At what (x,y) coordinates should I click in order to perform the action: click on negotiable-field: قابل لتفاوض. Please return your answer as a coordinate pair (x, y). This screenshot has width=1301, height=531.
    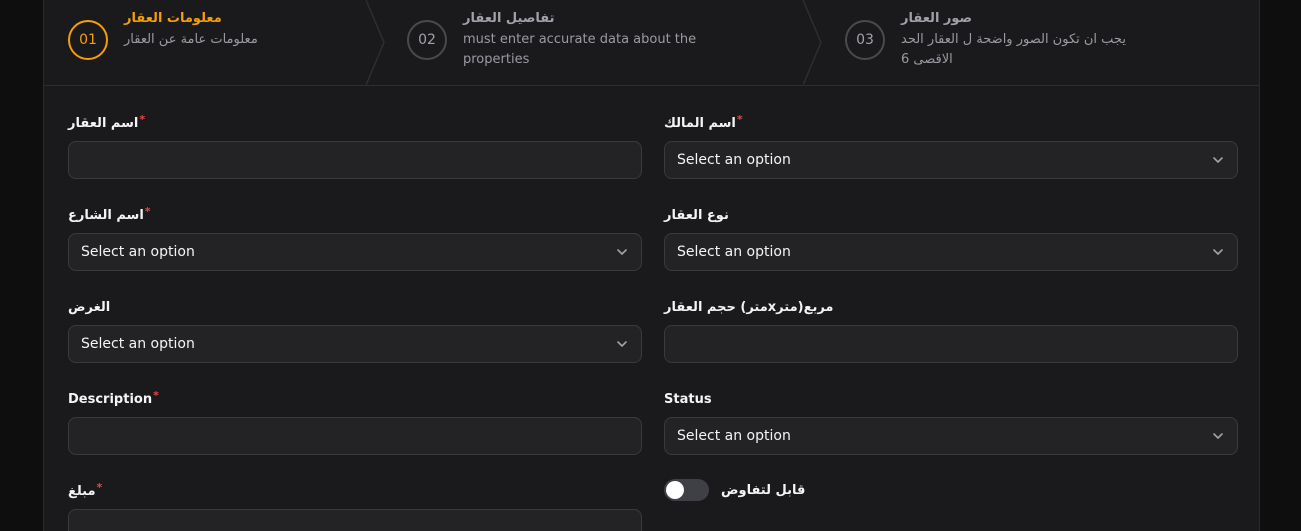
    Looking at the image, I should click on (734, 490).